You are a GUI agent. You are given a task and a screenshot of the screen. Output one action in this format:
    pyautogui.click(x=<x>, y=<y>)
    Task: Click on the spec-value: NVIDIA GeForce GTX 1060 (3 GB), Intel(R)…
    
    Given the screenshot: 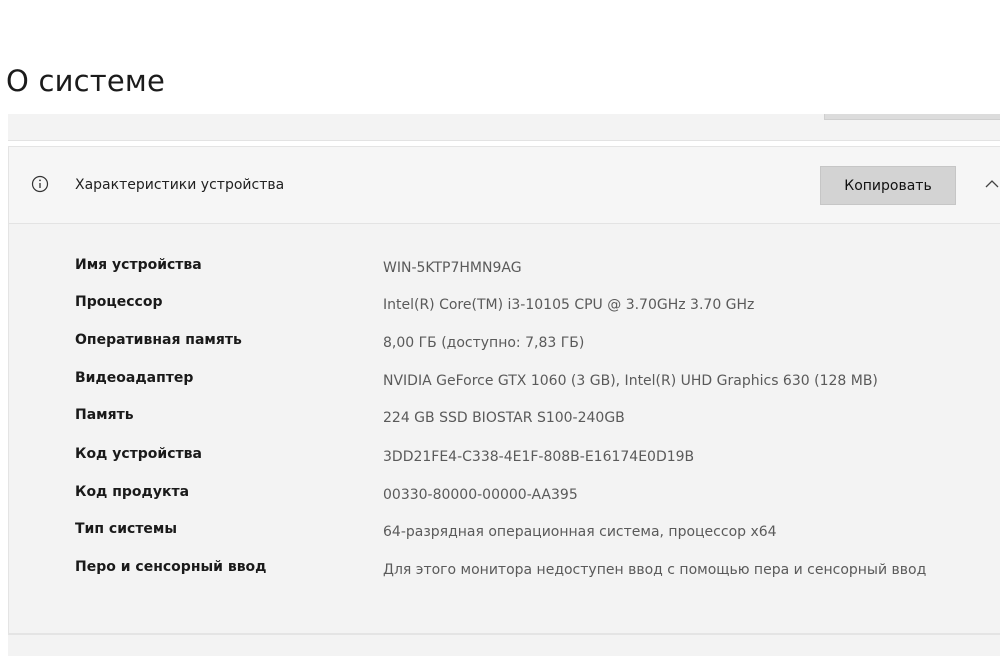 What is the action you would take?
    pyautogui.click(x=630, y=381)
    